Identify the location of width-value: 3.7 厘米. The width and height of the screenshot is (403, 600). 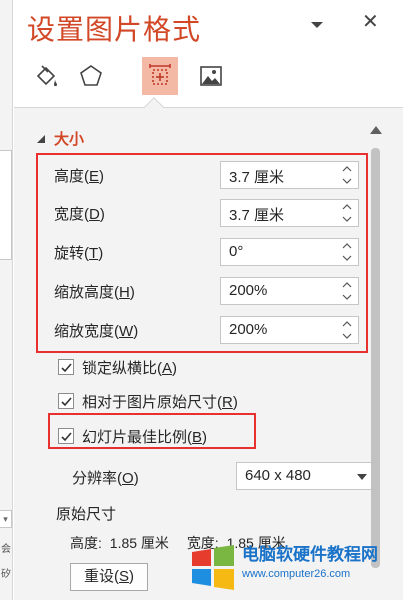
(257, 215).